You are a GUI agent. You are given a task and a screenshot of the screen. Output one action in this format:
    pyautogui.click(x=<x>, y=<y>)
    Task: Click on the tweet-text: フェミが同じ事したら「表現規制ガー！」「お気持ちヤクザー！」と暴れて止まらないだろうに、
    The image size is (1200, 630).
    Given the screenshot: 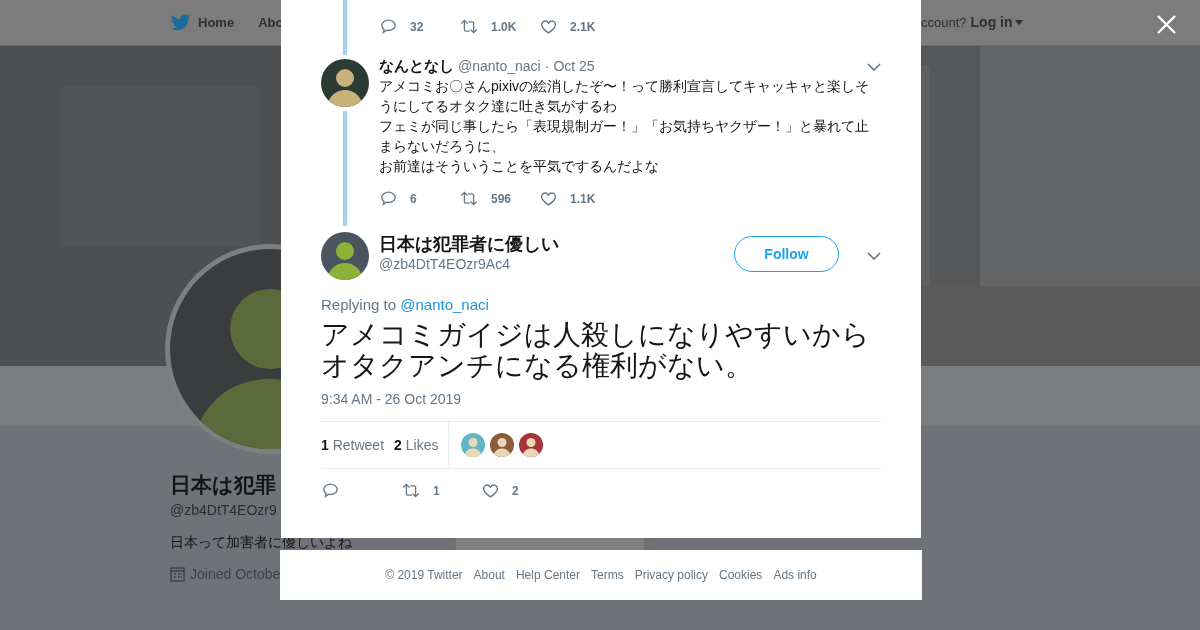 What is the action you would take?
    pyautogui.click(x=624, y=136)
    